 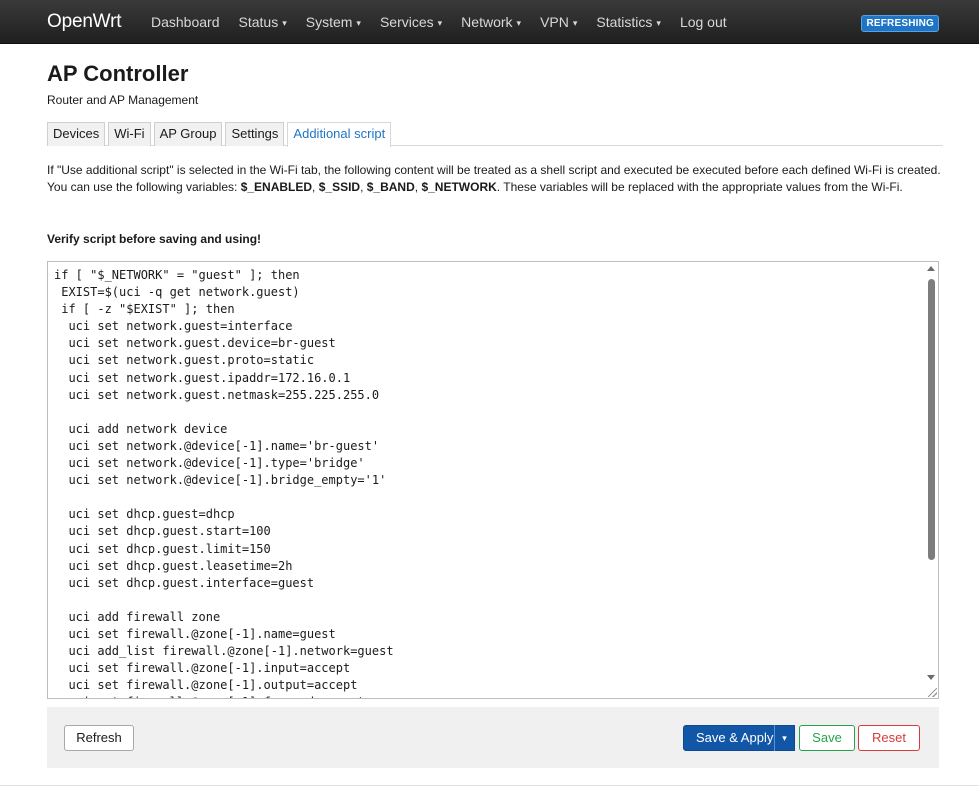 I want to click on footer-divider, so click(x=489, y=785).